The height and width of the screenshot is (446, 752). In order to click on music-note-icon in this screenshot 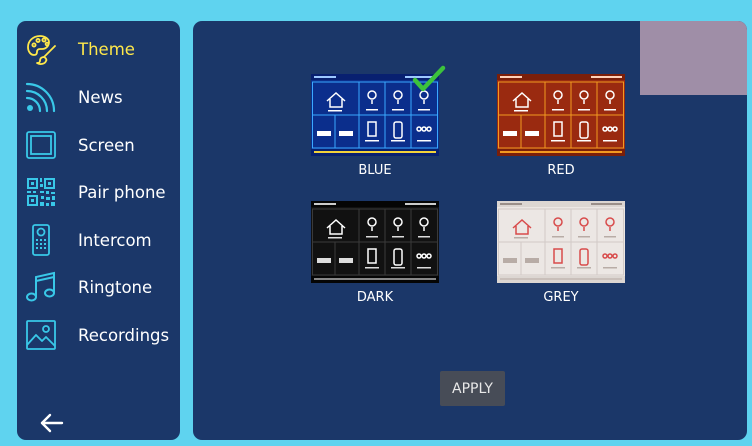, I will do `click(41, 287)`.